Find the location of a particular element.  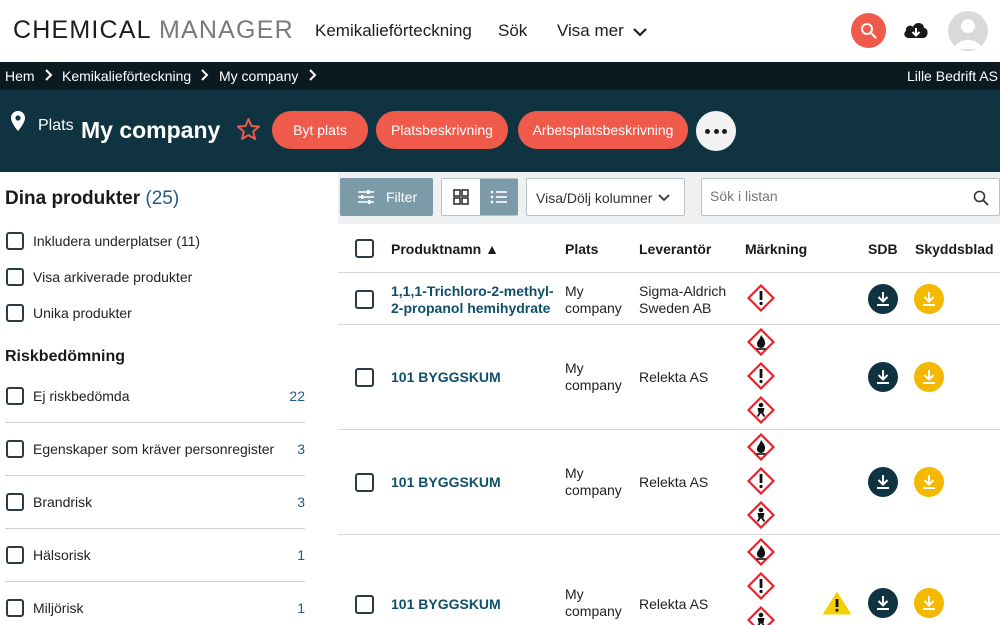

warning-icon is located at coordinates (837, 603).